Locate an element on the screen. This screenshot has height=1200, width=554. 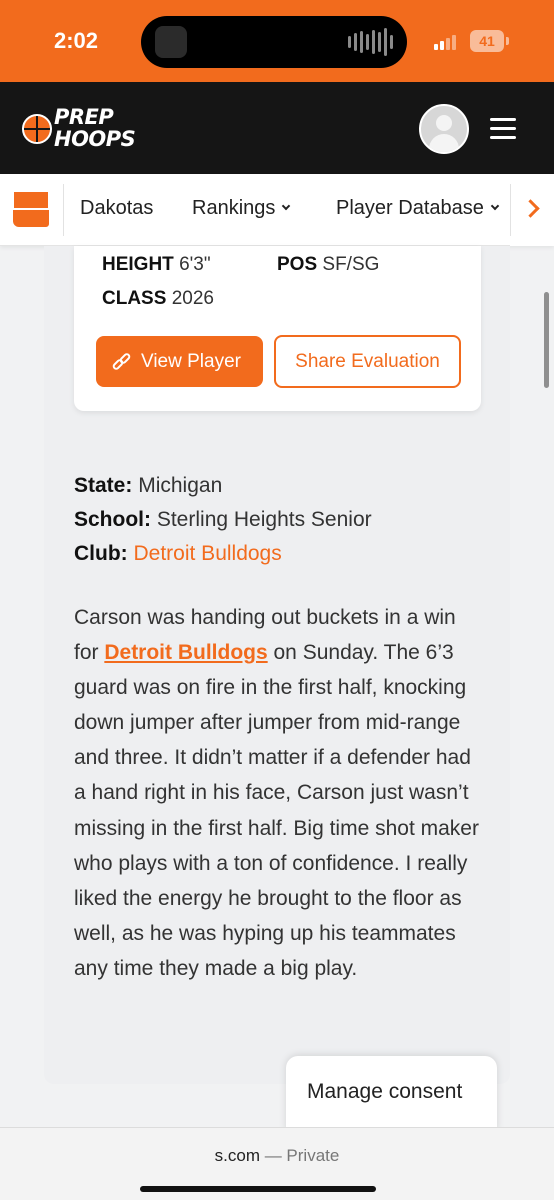
nav-scroll-right-button is located at coordinates (532, 210).